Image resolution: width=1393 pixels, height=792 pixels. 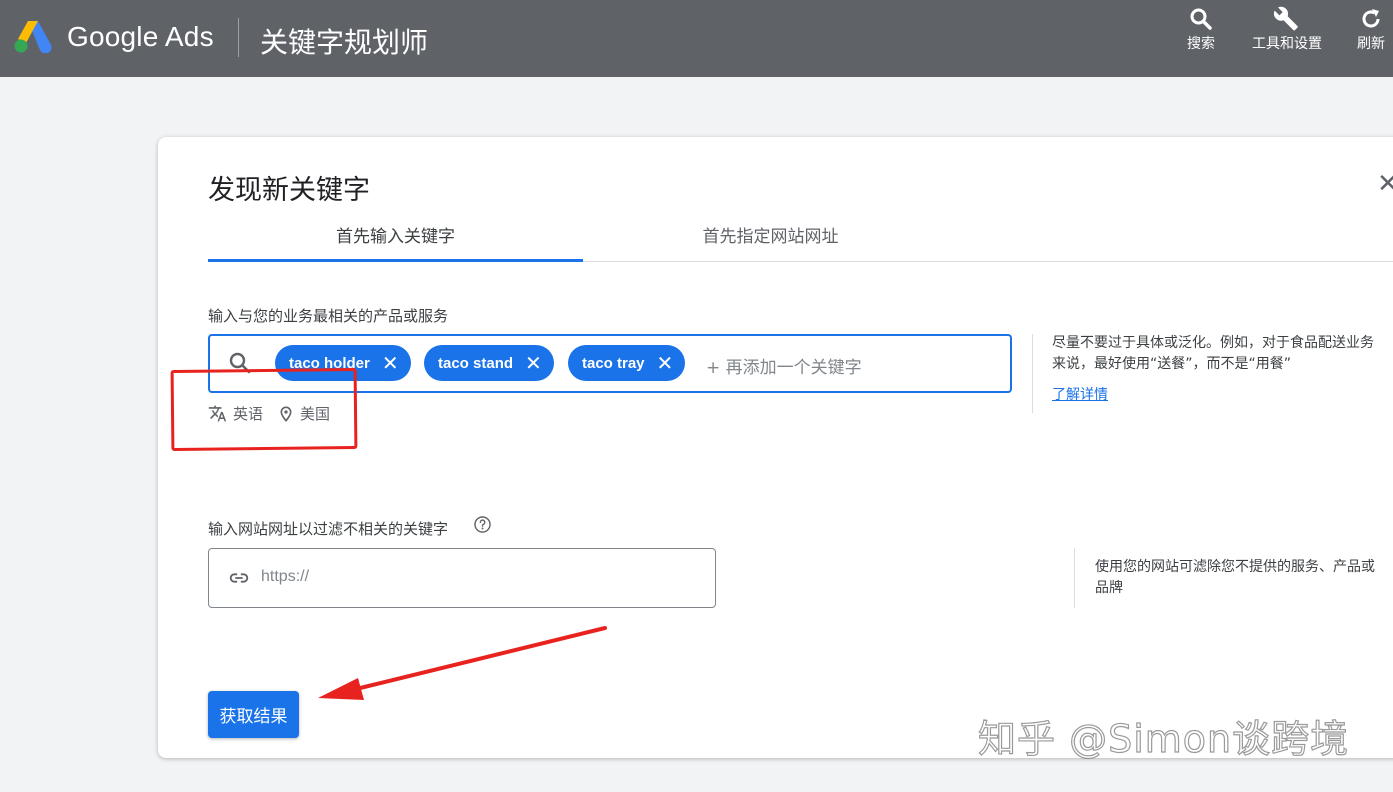 What do you see at coordinates (696, 38) in the screenshot?
I see `top-bar: Google Ads 关键字规划师 搜索 工具和设置 刷新` at bounding box center [696, 38].